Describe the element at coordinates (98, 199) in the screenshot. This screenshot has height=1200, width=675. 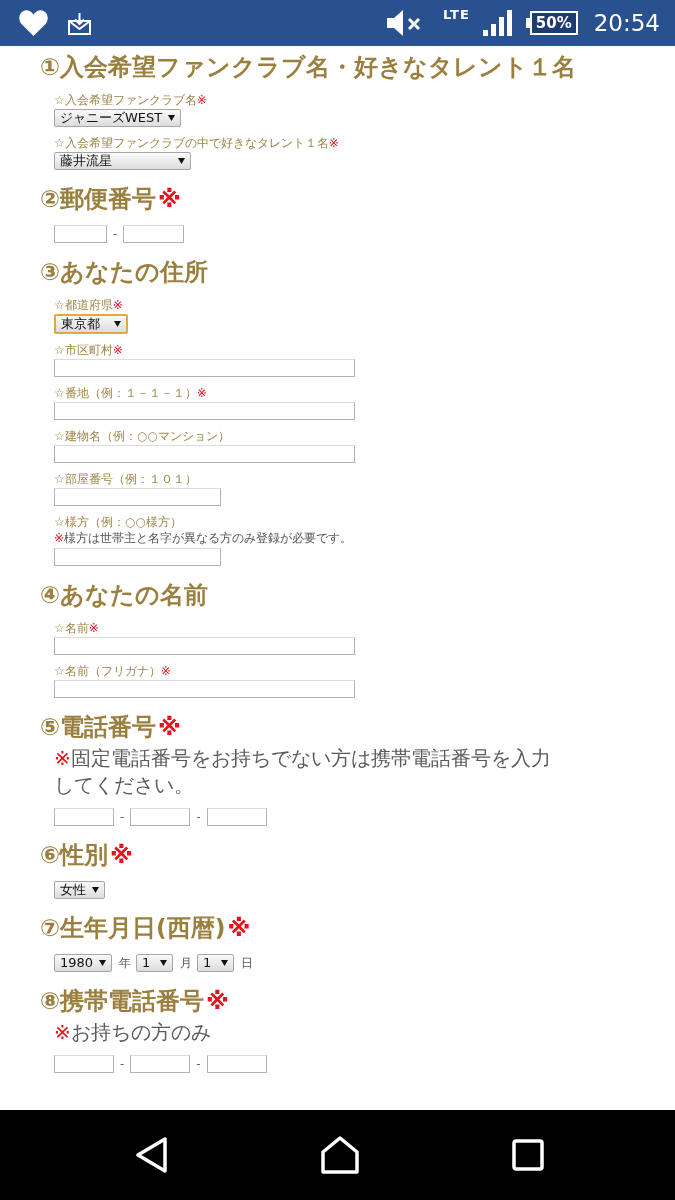
I see `section-heading: ②郵便番号` at that location.